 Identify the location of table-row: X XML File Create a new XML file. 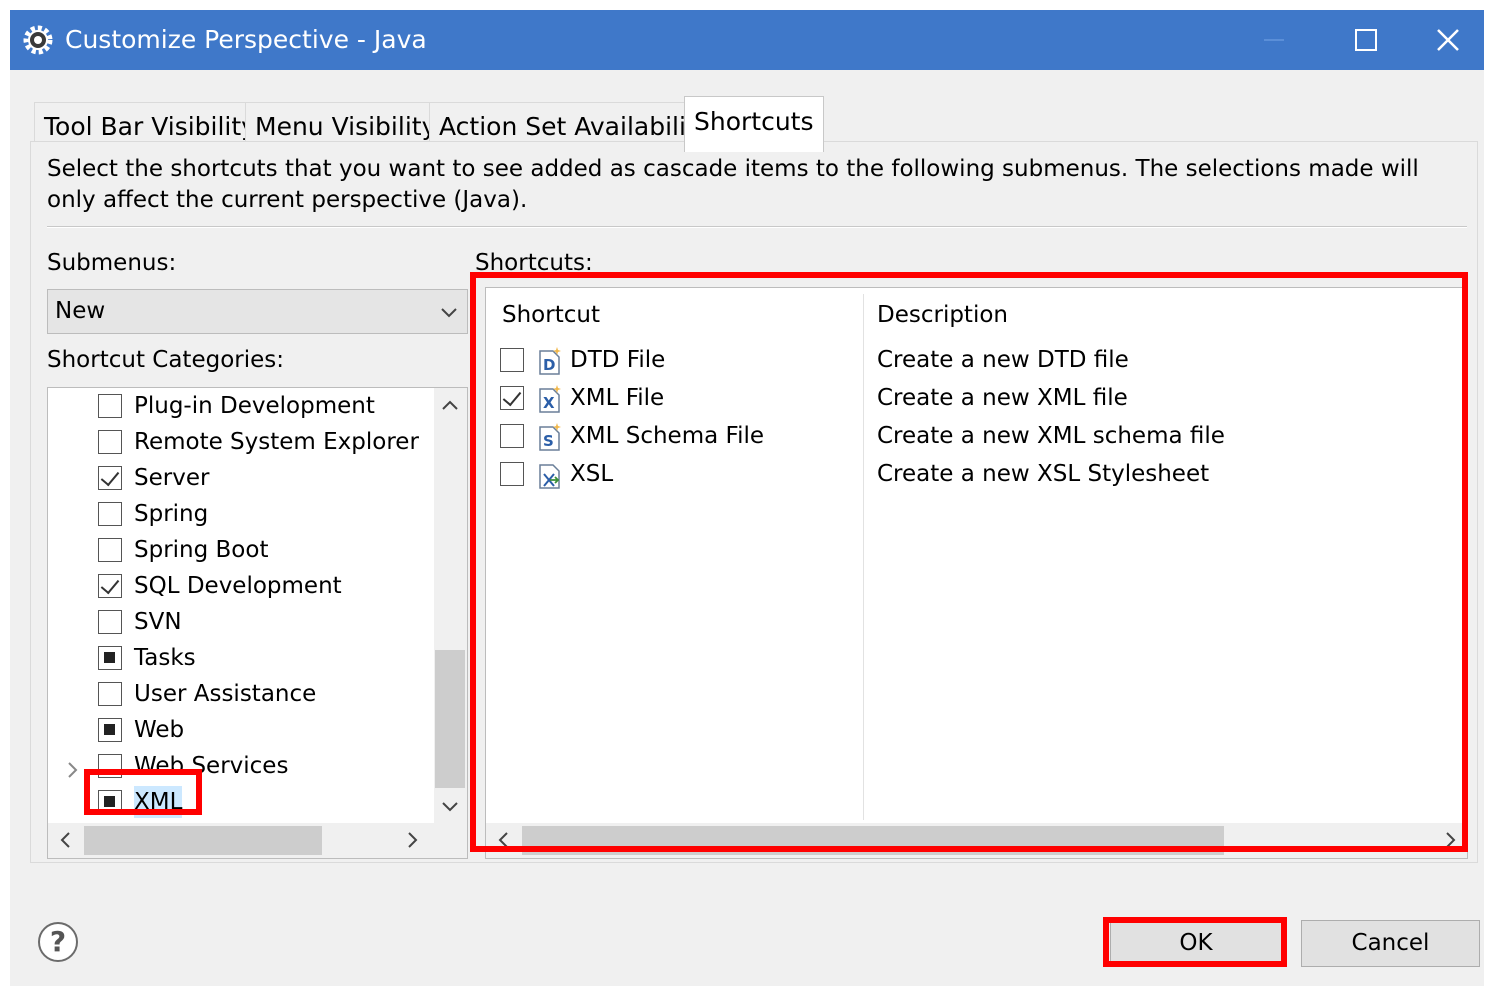
(976, 399).